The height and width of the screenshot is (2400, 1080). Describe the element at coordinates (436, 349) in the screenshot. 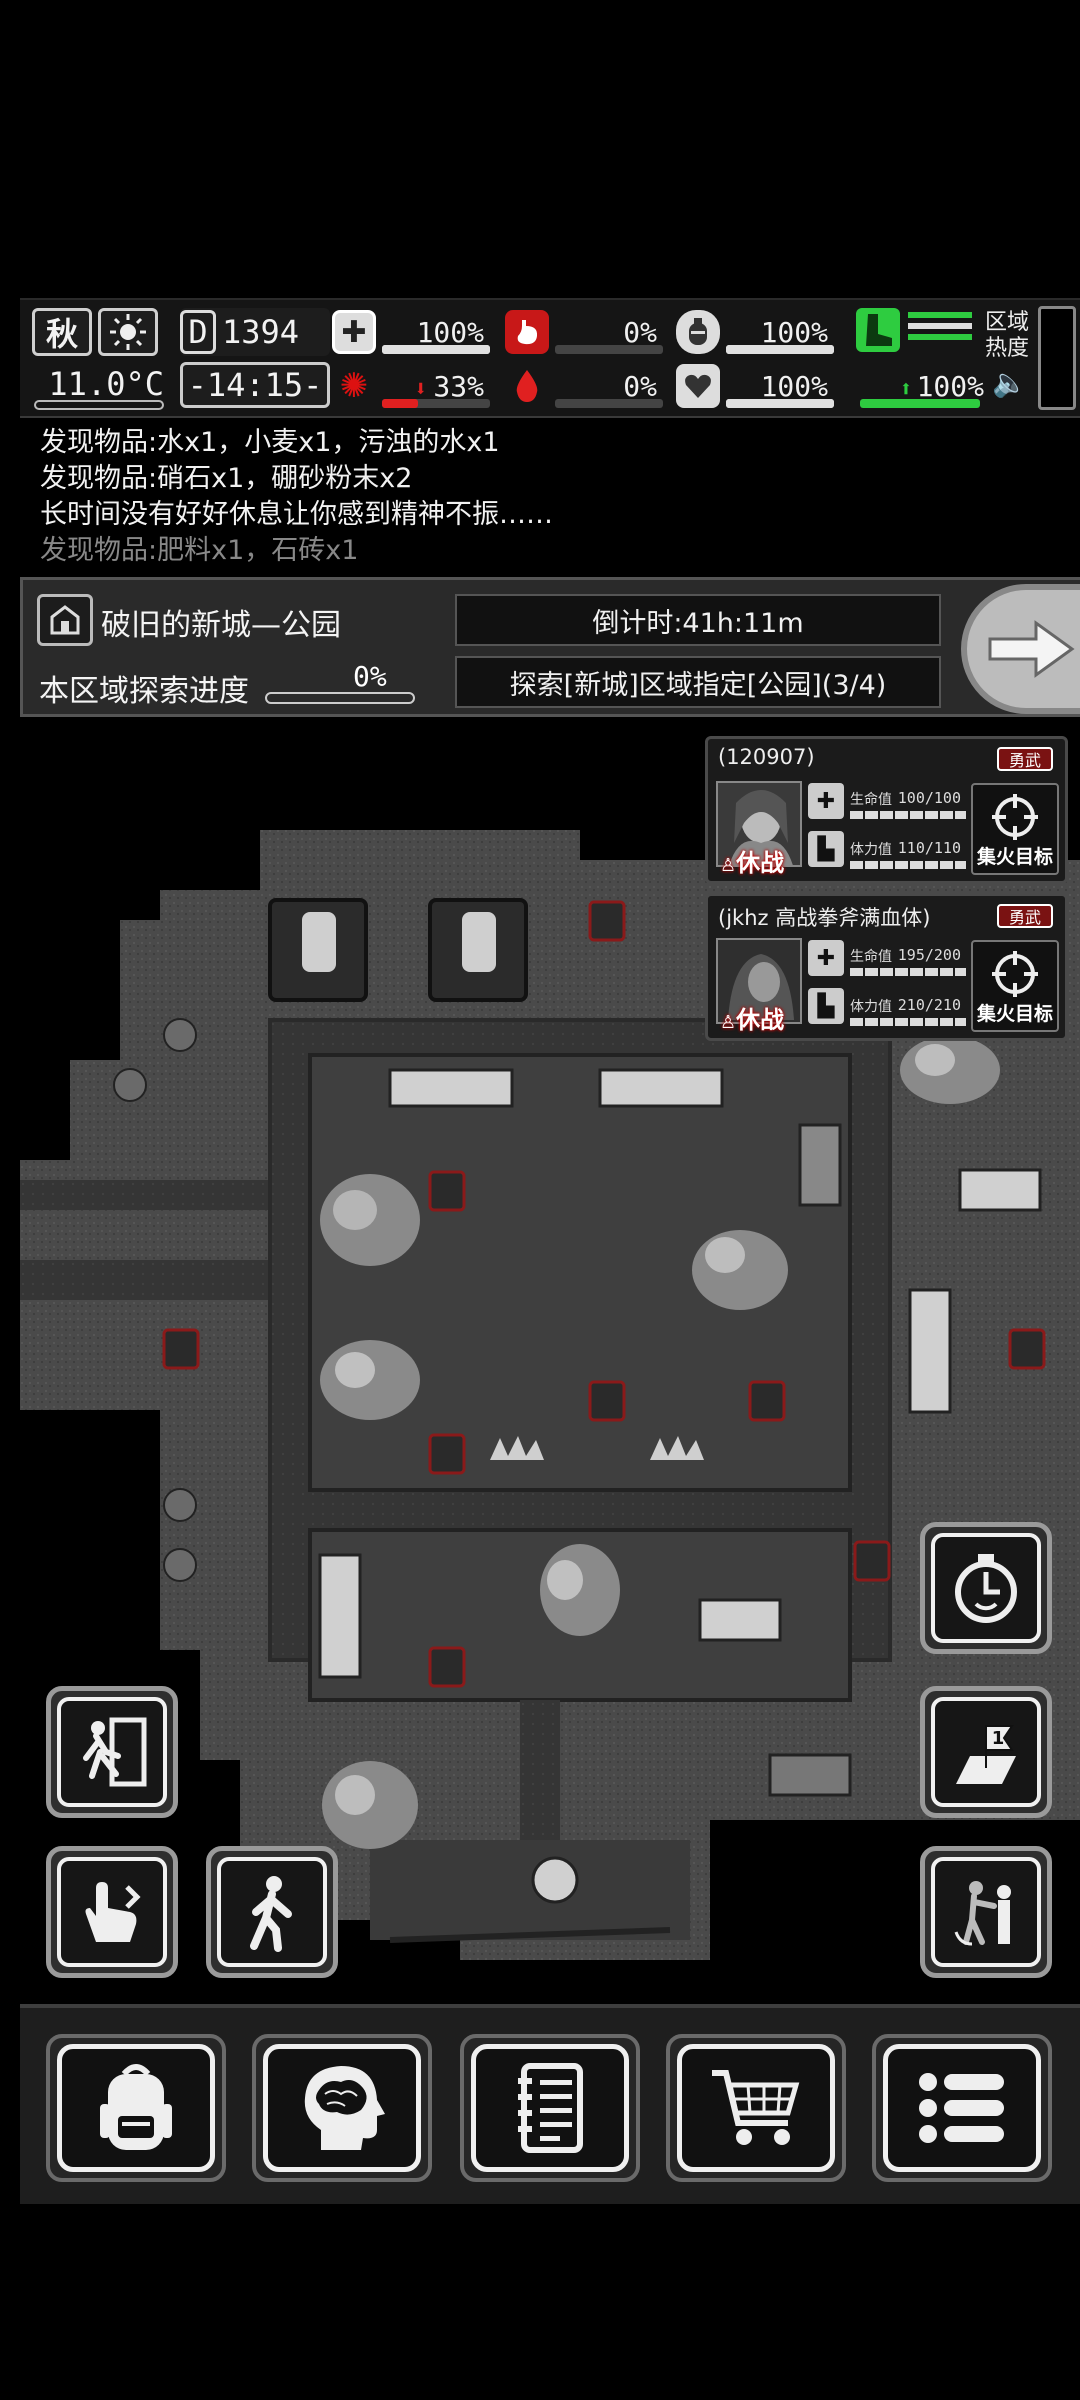

I see `health-bar` at that location.